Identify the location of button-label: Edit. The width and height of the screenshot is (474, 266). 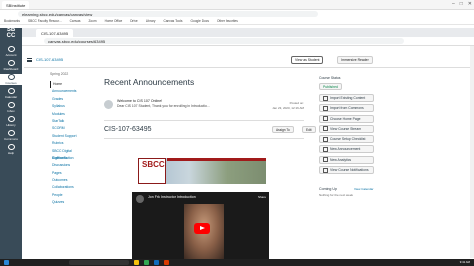
(309, 129).